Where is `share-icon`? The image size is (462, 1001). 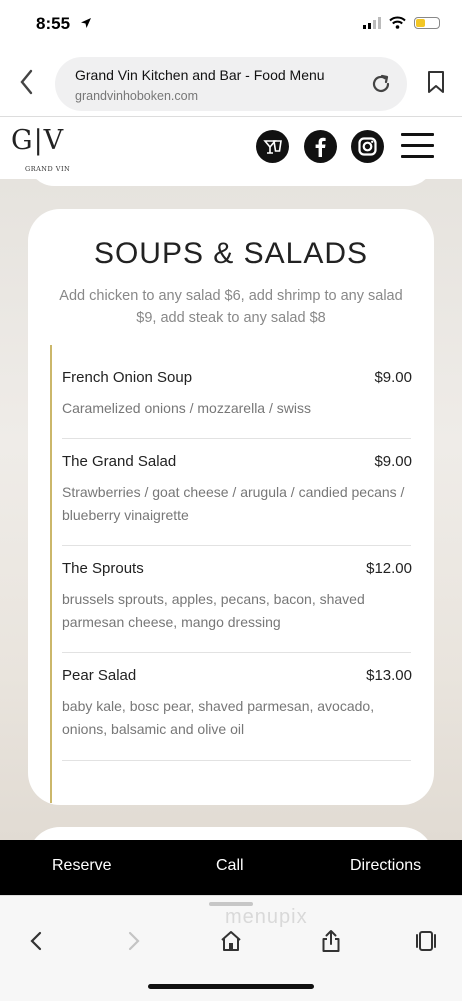 share-icon is located at coordinates (331, 941).